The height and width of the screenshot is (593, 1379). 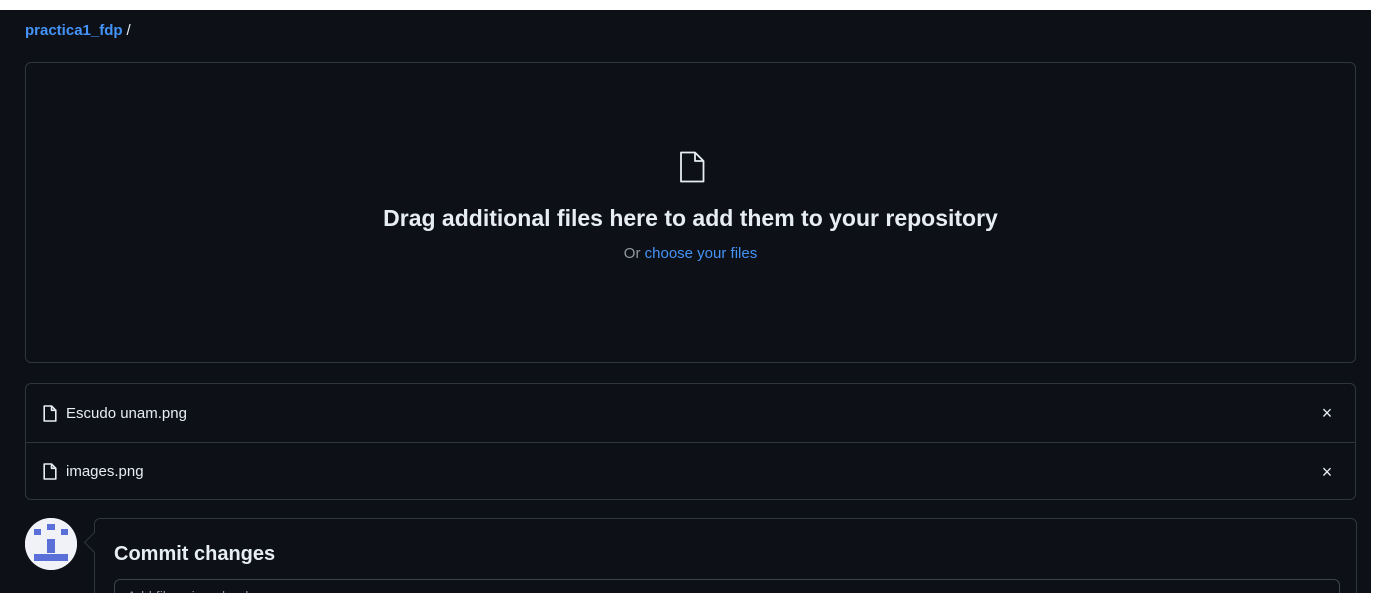 What do you see at coordinates (720, 555) in the screenshot?
I see `commit-changes-panel: Commit changes` at bounding box center [720, 555].